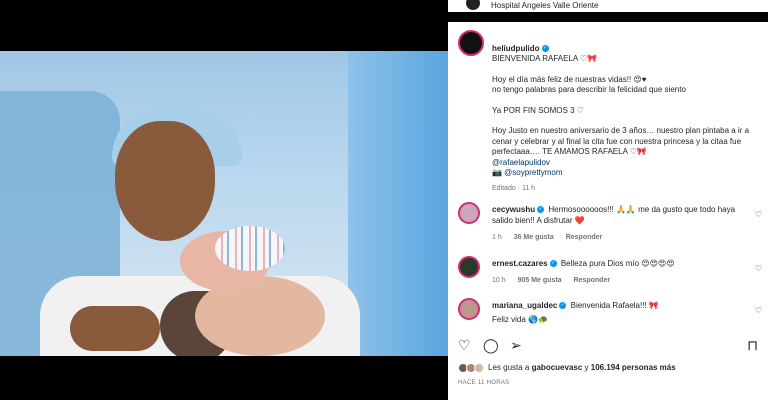 The image size is (768, 400). What do you see at coordinates (608, 346) in the screenshot?
I see `action-bar: ♡ ◯ ➢ ⊓` at bounding box center [608, 346].